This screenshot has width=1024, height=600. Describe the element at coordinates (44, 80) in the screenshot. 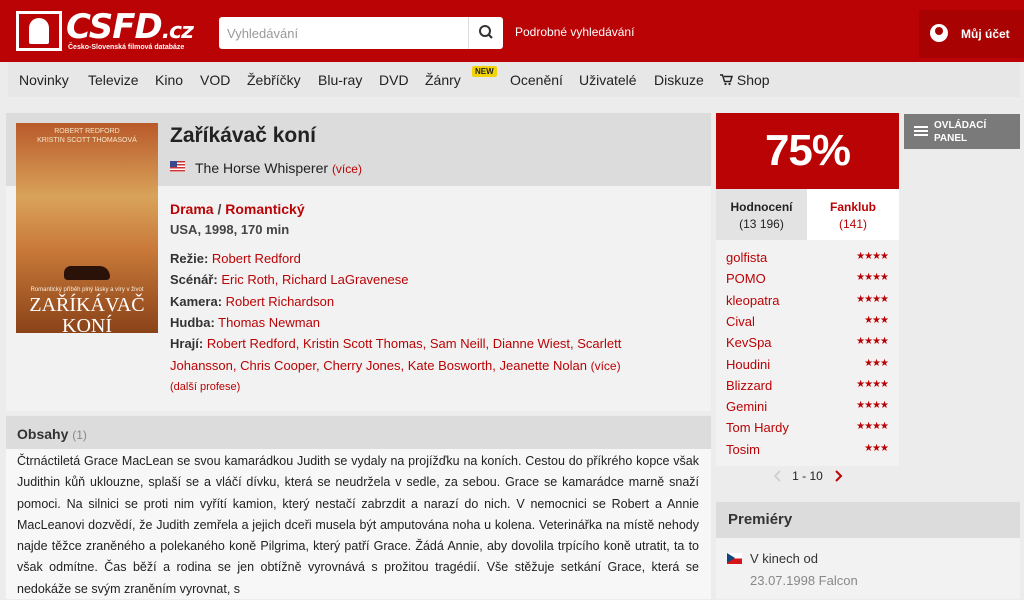

I see `nav-novinky: Novinky` at that location.